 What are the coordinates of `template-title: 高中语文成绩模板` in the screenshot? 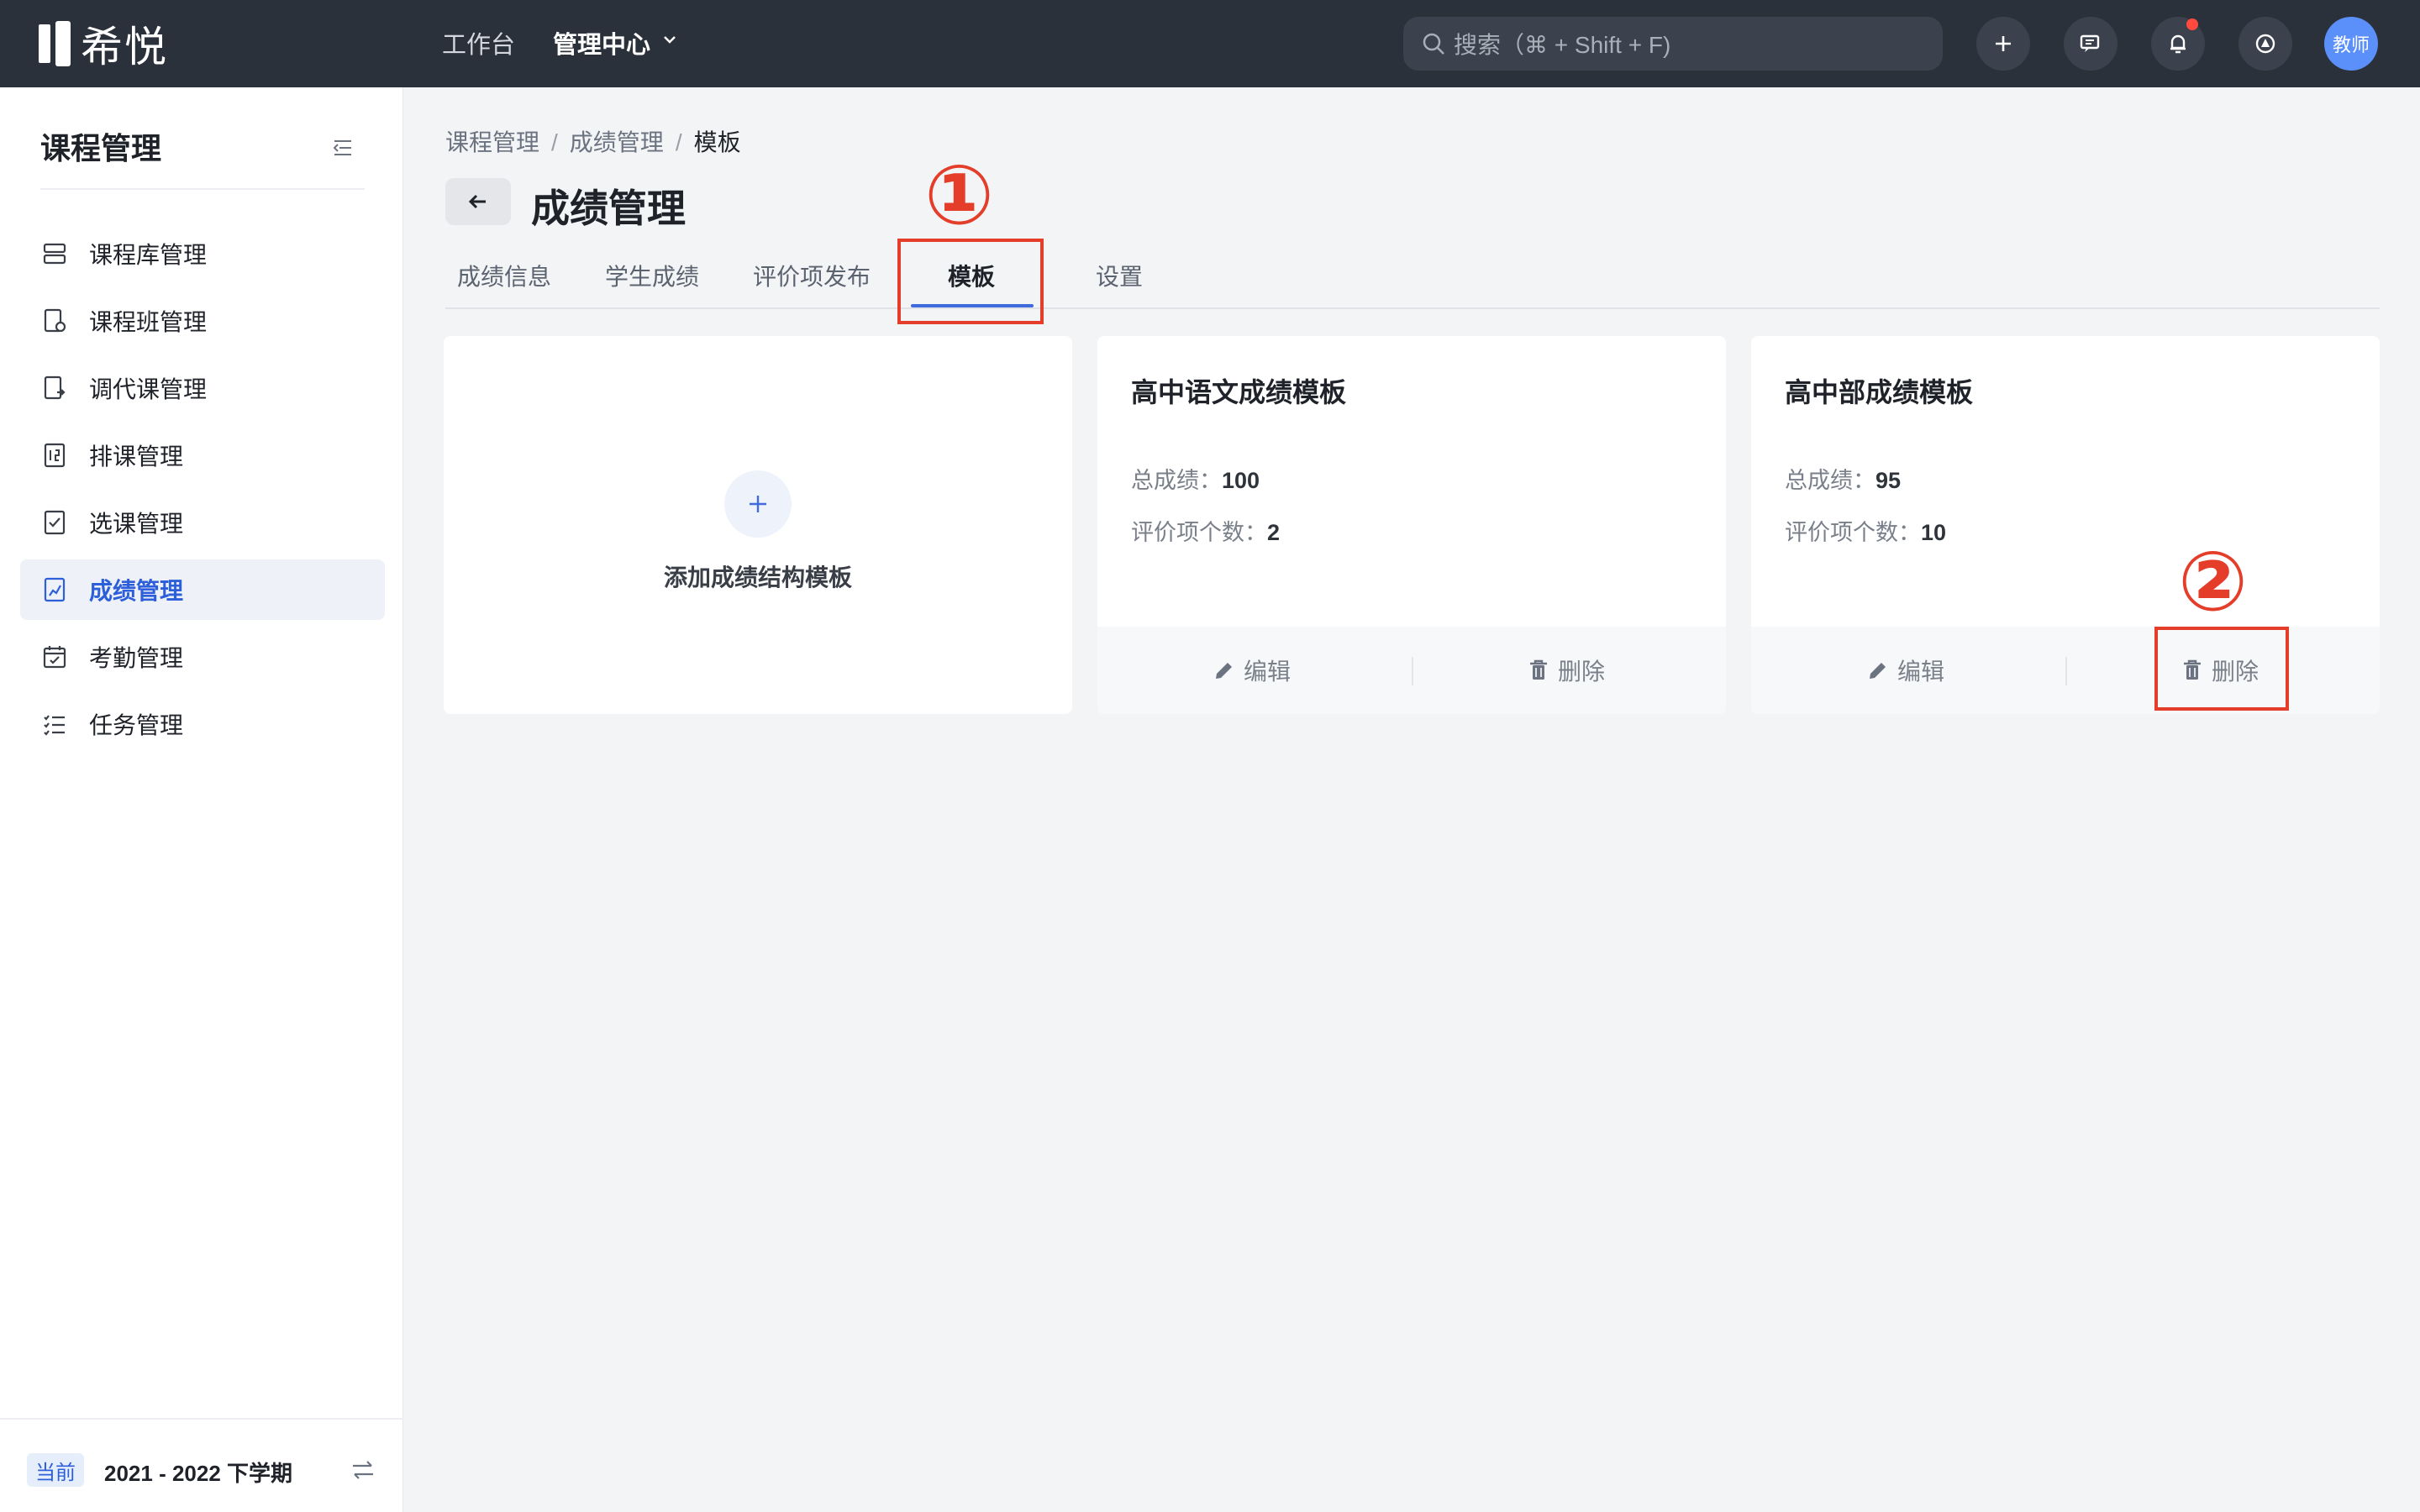 It's located at (1239, 392).